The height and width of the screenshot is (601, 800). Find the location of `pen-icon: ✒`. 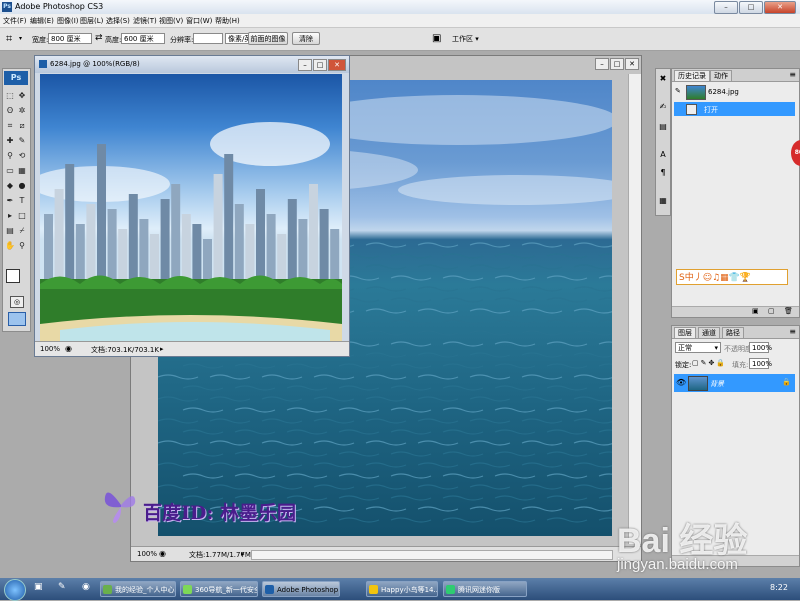

pen-icon: ✒ is located at coordinates (10, 201).